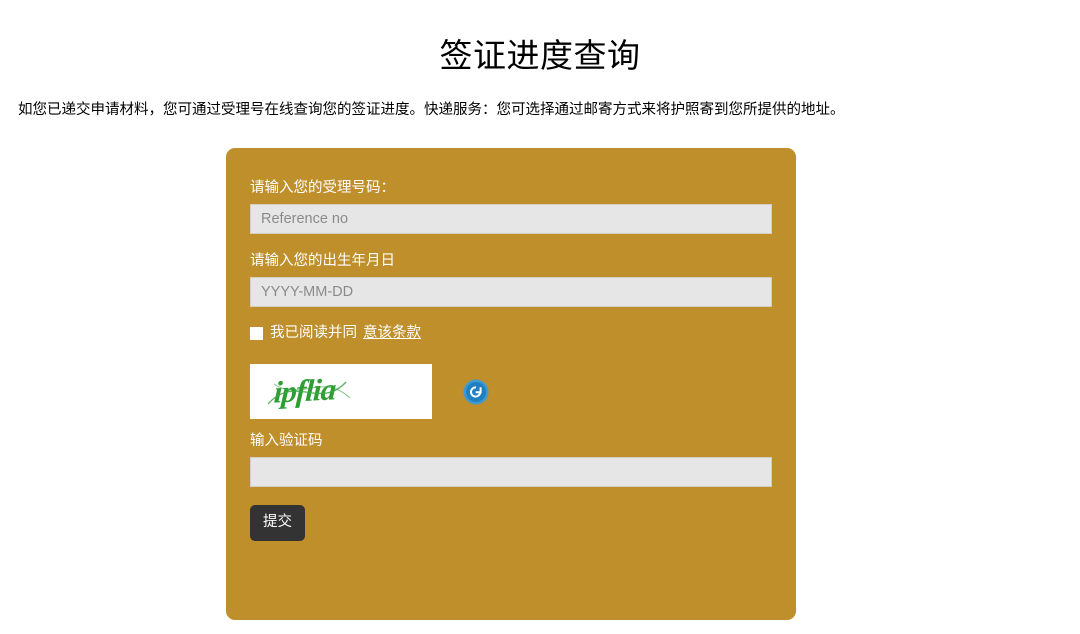  What do you see at coordinates (476, 392) in the screenshot?
I see `refresh-captcha-icon` at bounding box center [476, 392].